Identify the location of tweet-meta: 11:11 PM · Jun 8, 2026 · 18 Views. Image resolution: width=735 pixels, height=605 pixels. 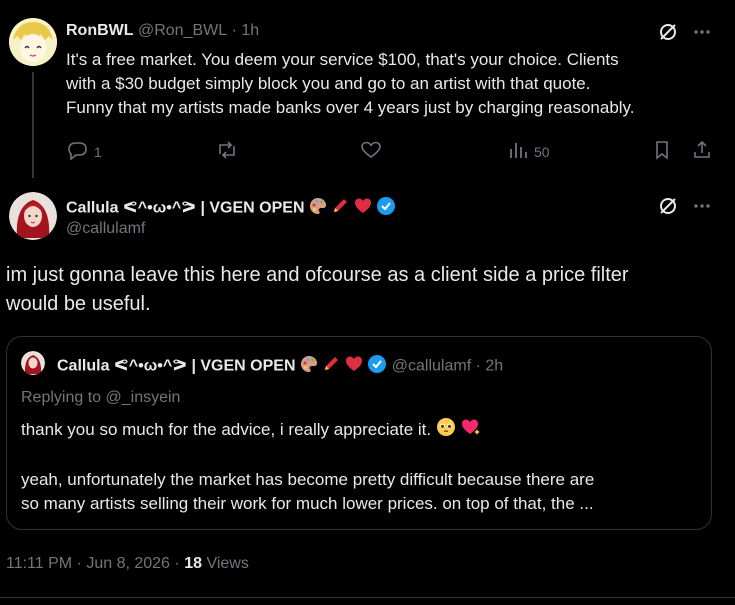
(127, 564).